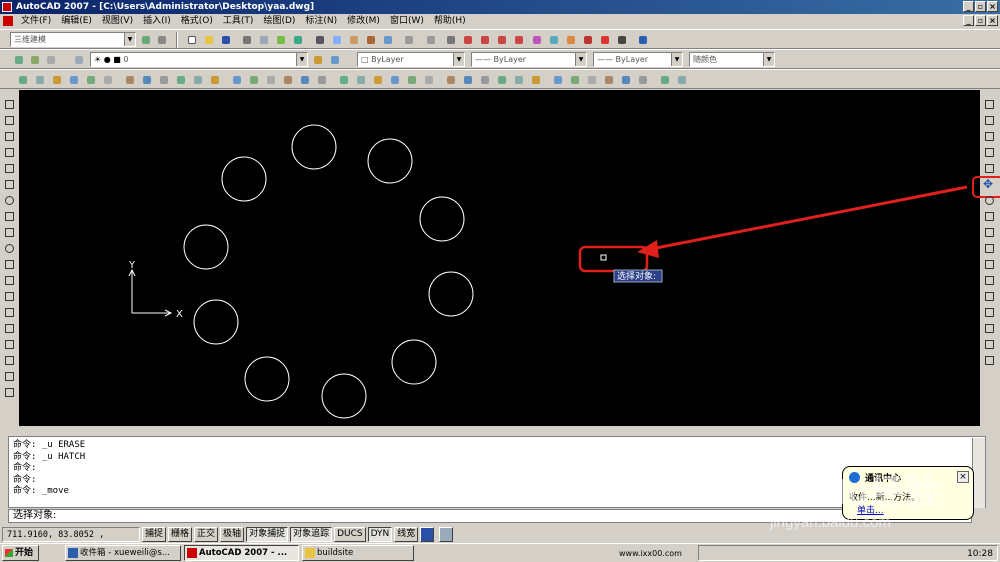  What do you see at coordinates (9, 104) in the screenshot?
I see `line-icon` at bounding box center [9, 104].